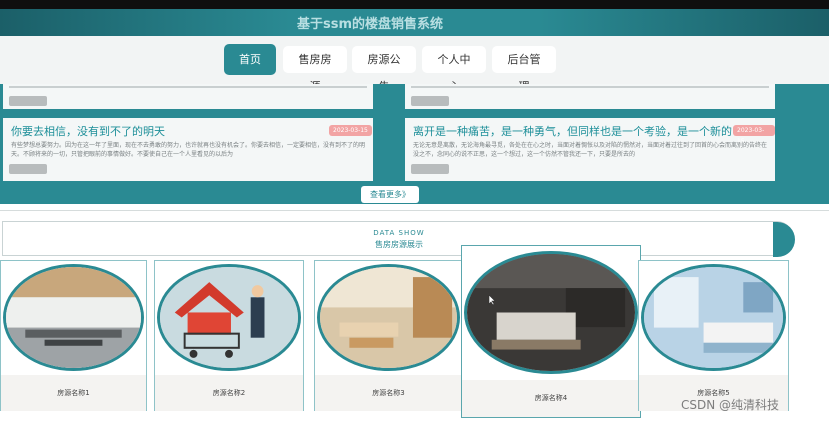  Describe the element at coordinates (551, 398) in the screenshot. I see `house-name: 房源名称4` at that location.